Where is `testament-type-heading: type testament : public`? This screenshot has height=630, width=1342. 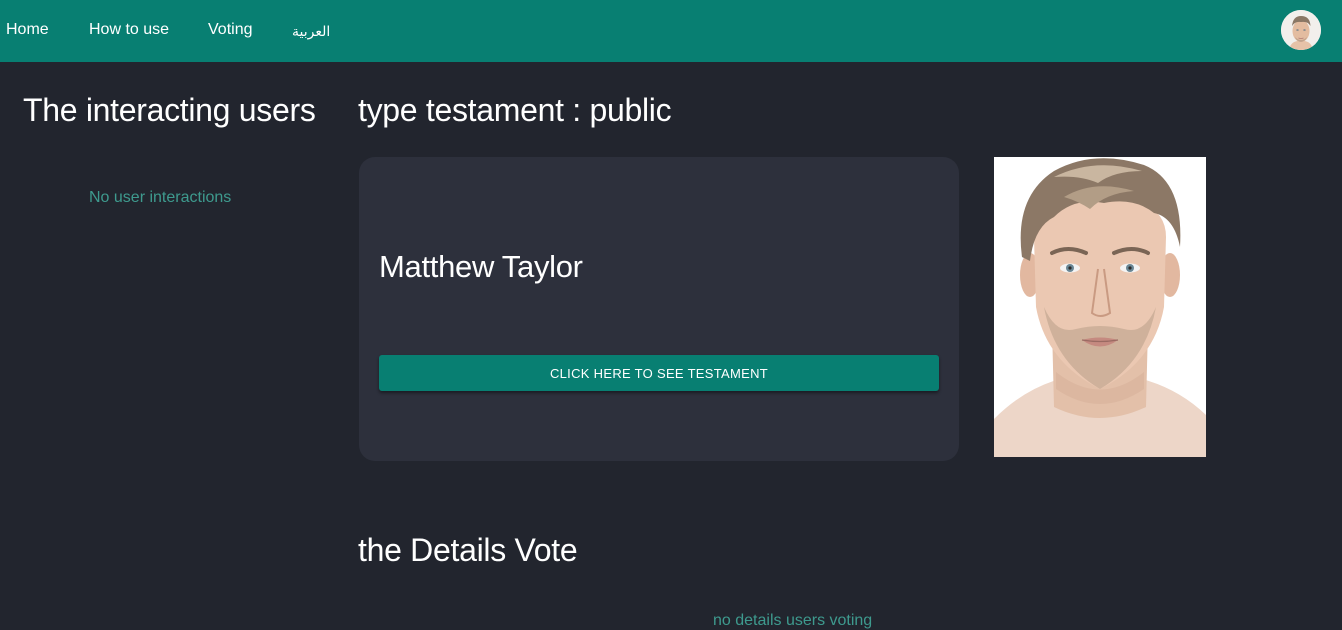
testament-type-heading: type testament : public is located at coordinates (515, 110).